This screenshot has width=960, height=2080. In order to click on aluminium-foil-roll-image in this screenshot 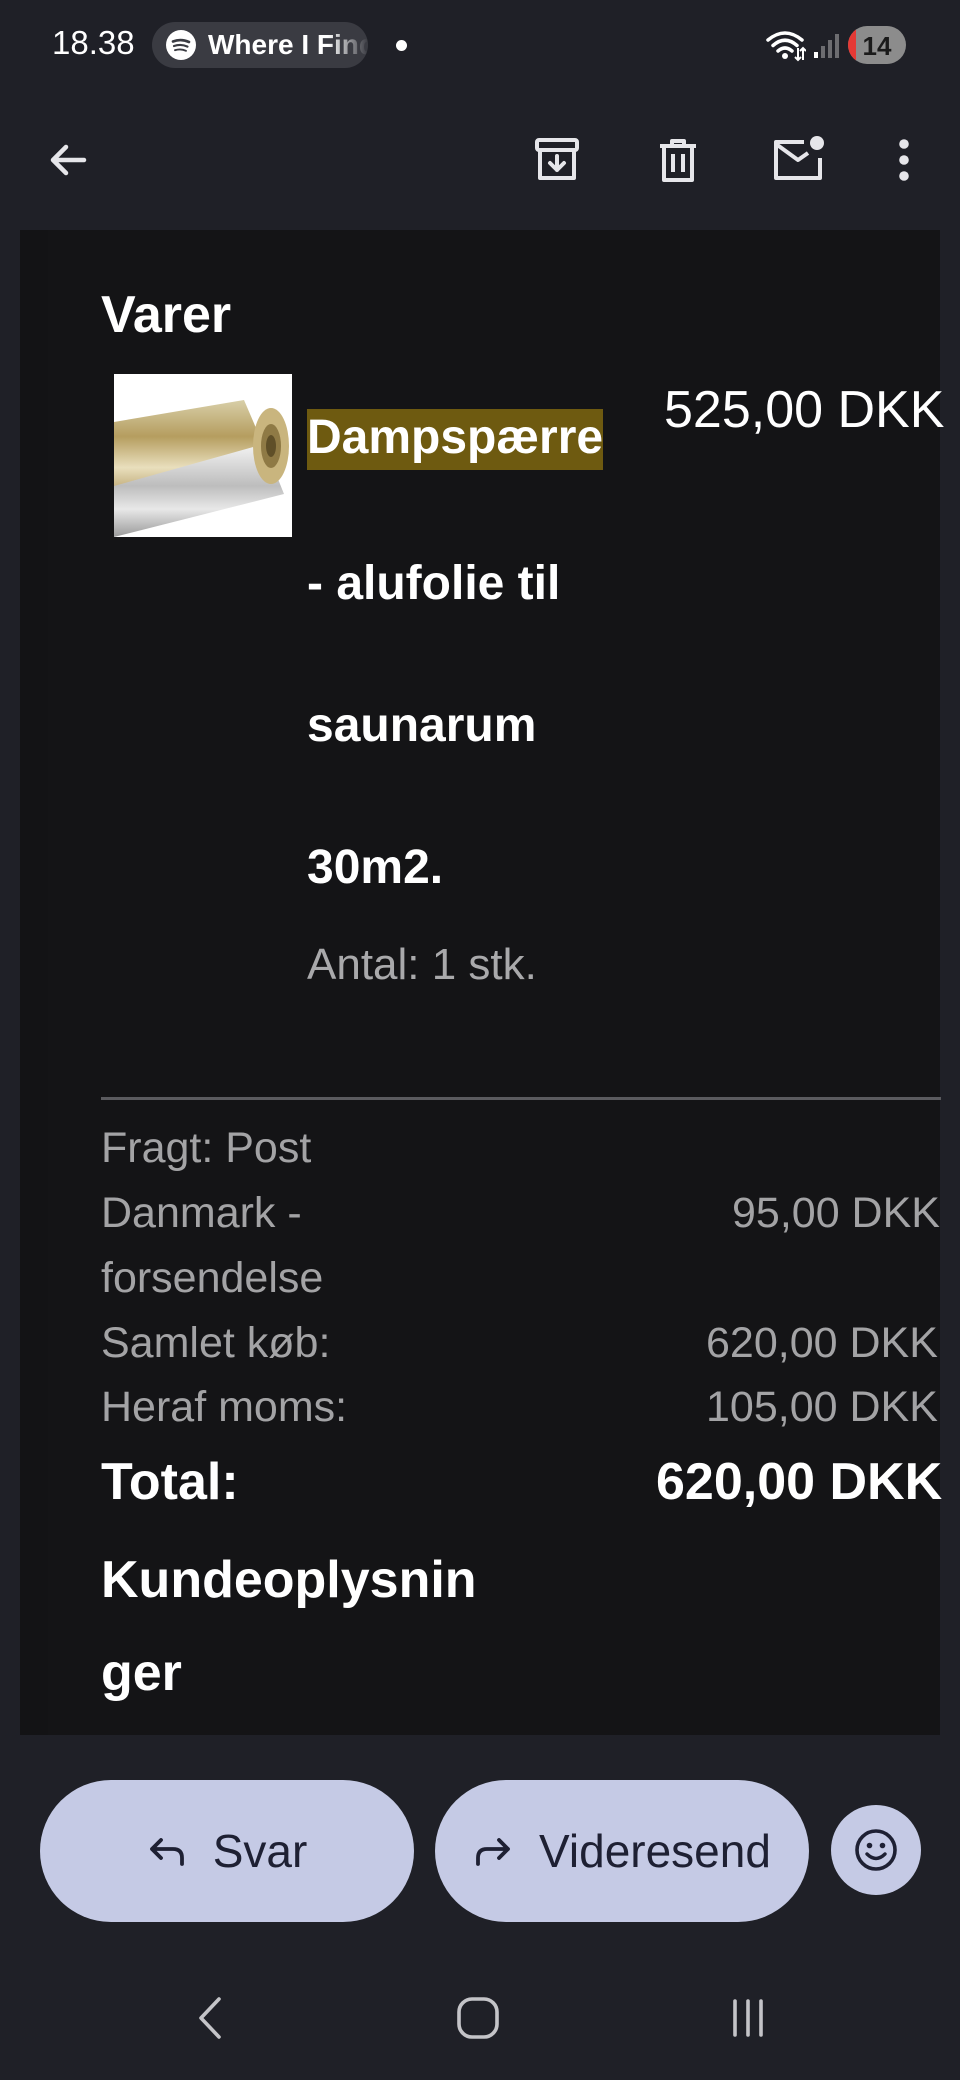, I will do `click(203, 455)`.